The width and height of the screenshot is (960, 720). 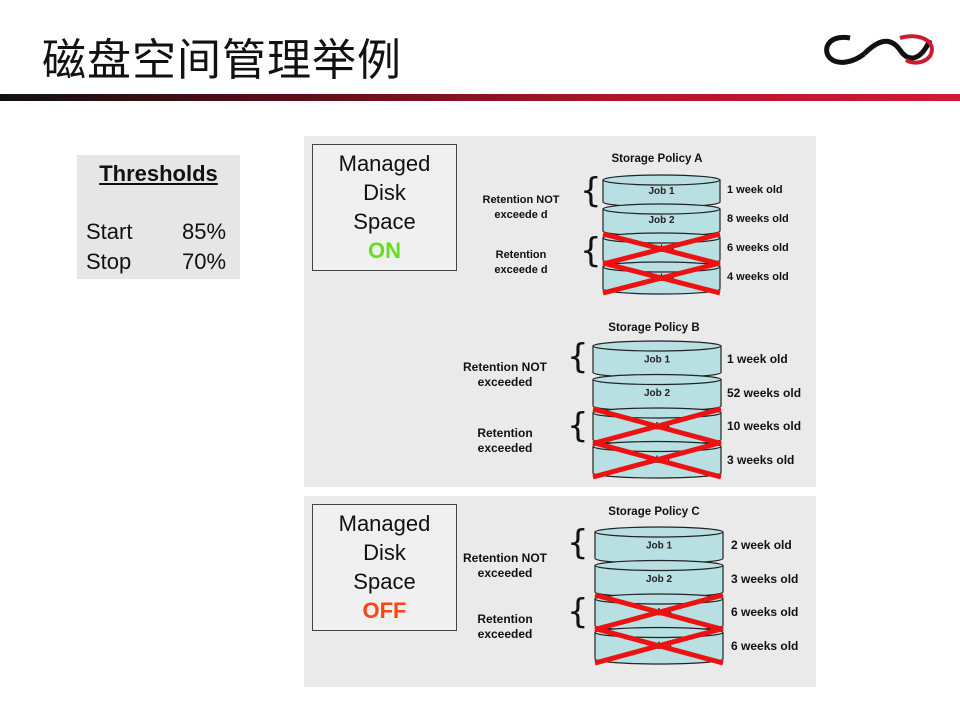 I want to click on retention-not-exceeded-label: Retention NOT exceede d, so click(x=521, y=207).